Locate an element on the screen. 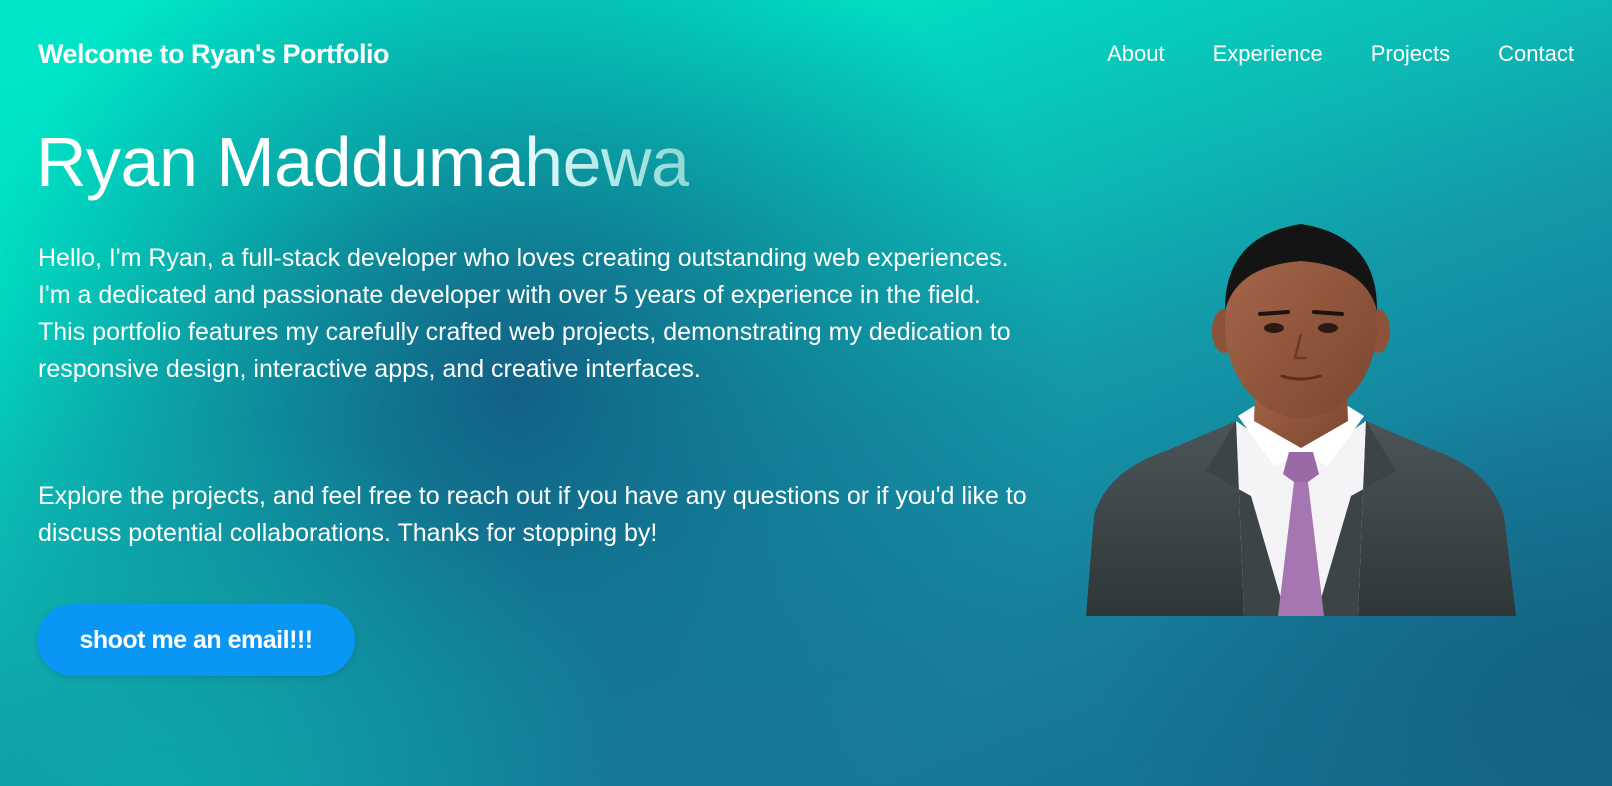 This screenshot has width=1612, height=786. portrait-photo is located at coordinates (1301, 420).